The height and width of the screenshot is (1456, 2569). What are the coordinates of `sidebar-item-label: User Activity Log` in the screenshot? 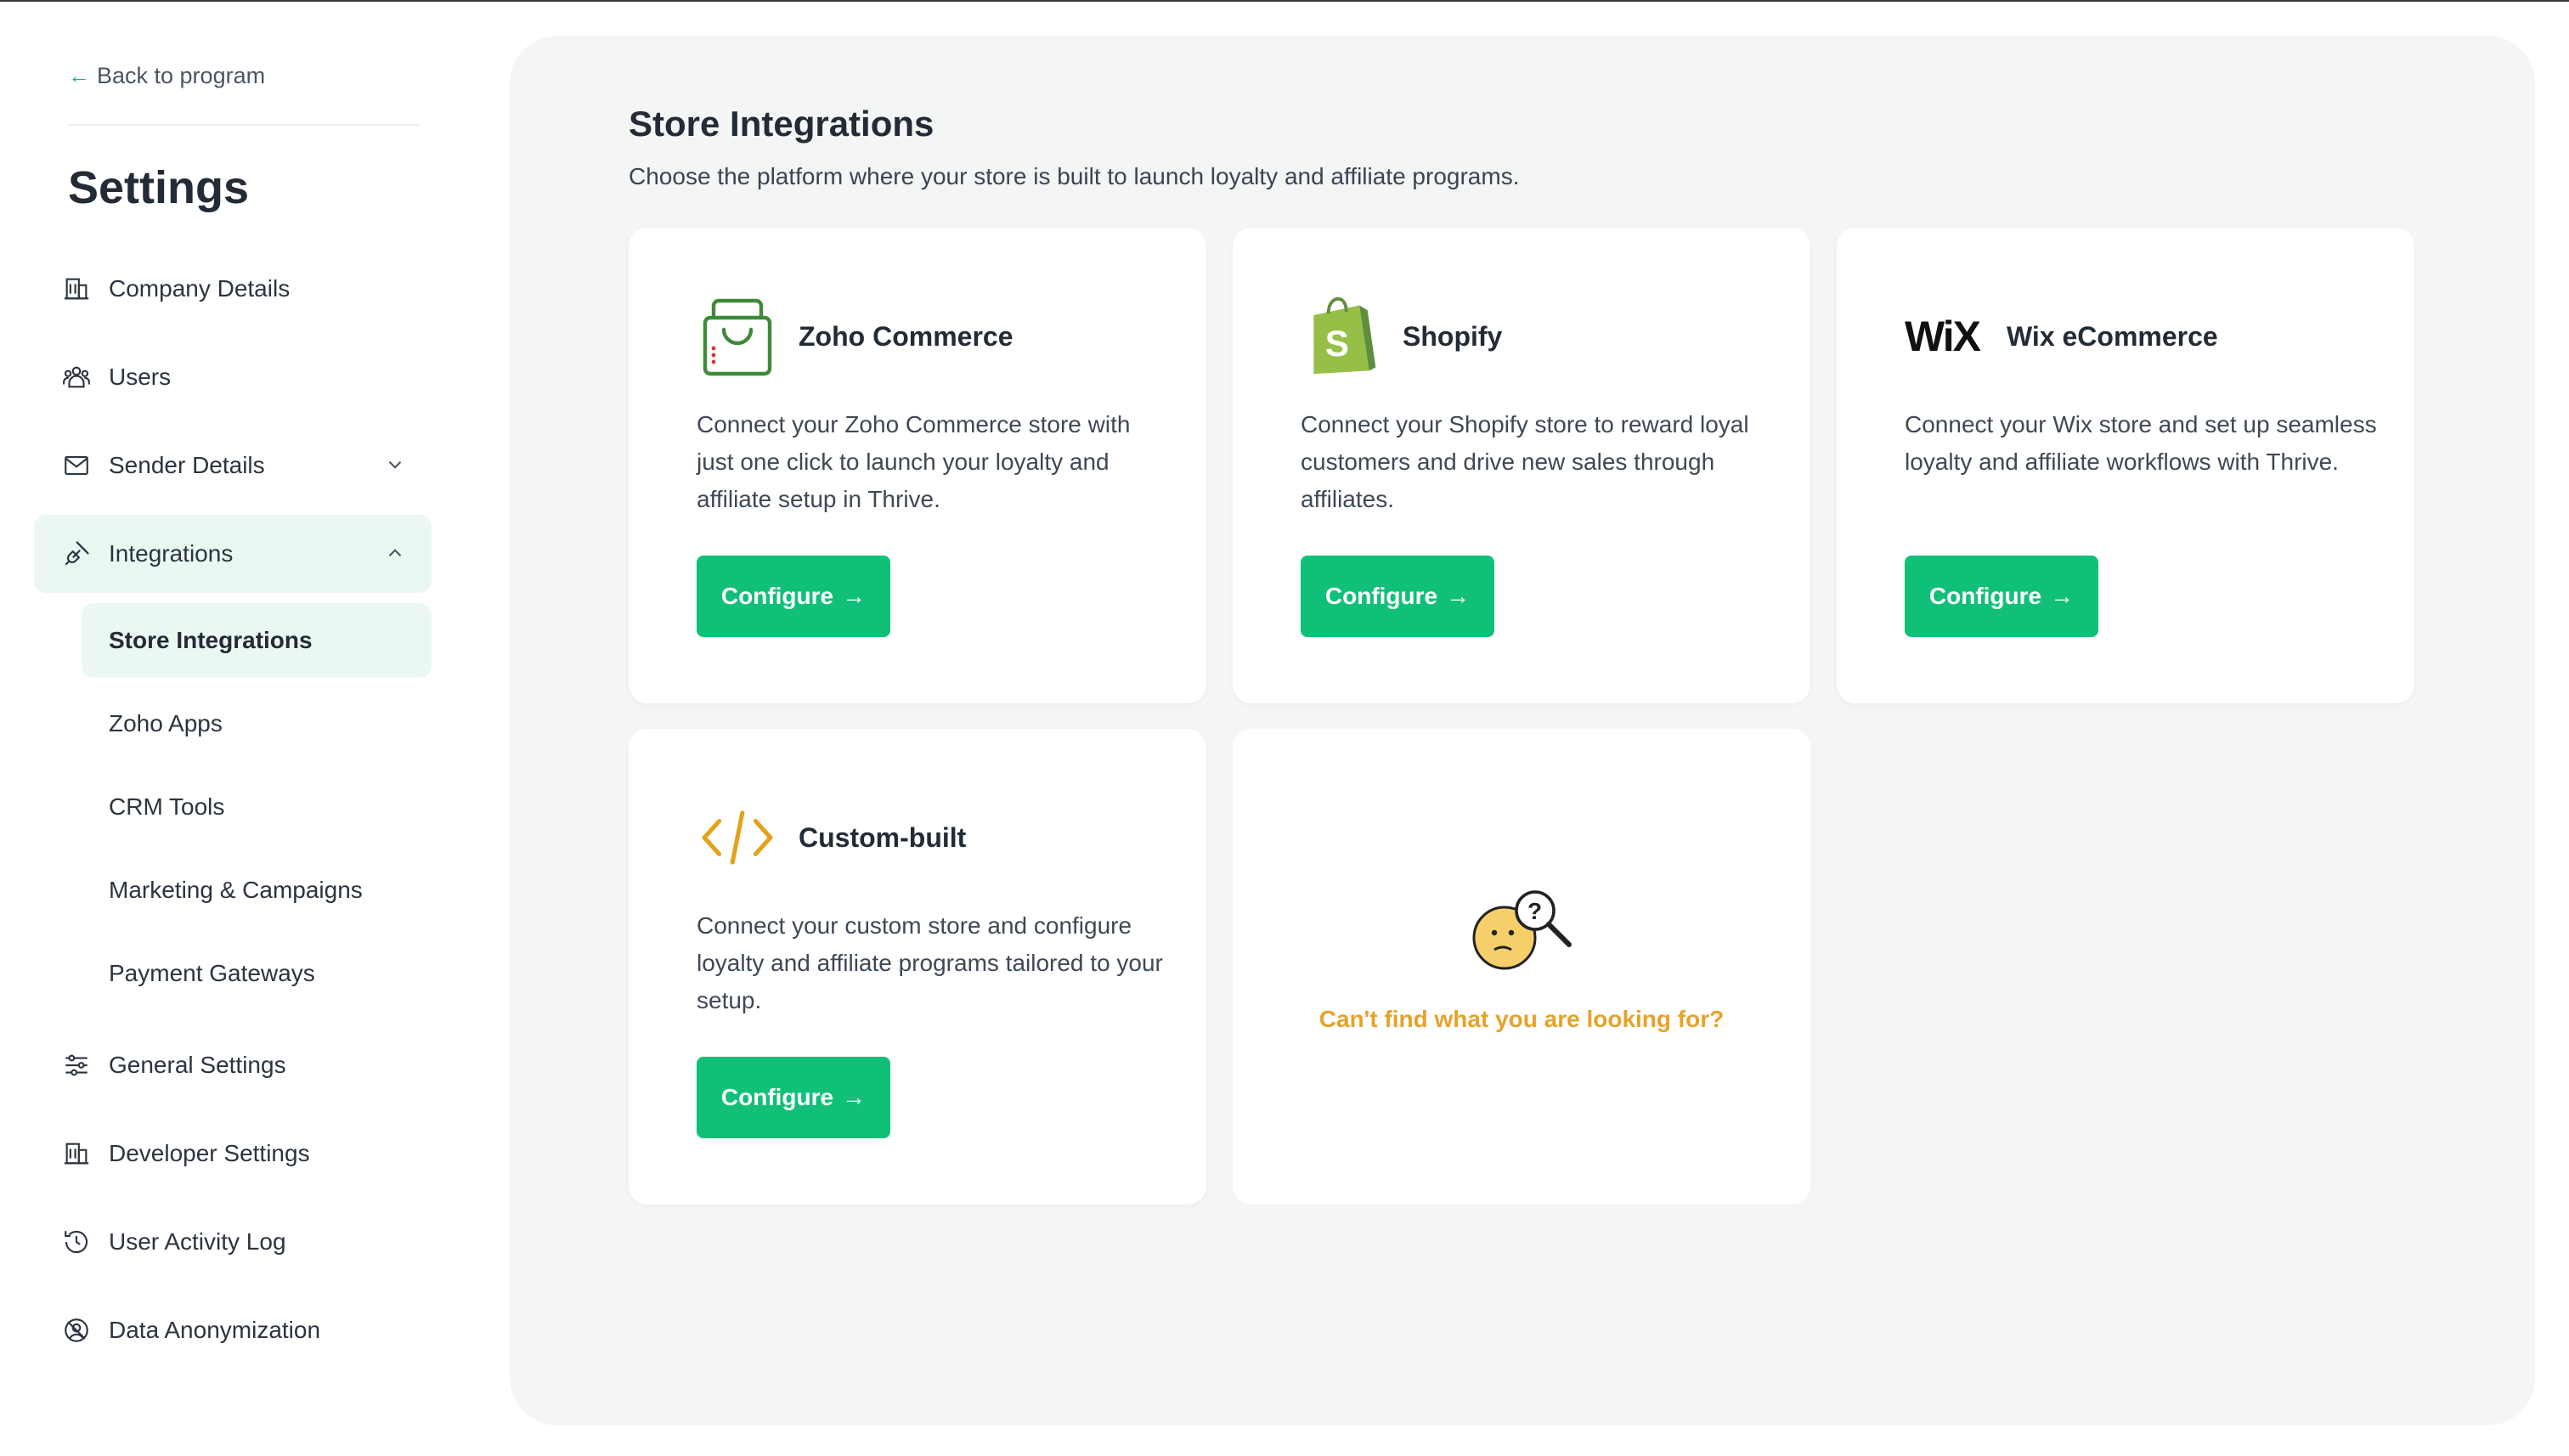 It's located at (198, 1242).